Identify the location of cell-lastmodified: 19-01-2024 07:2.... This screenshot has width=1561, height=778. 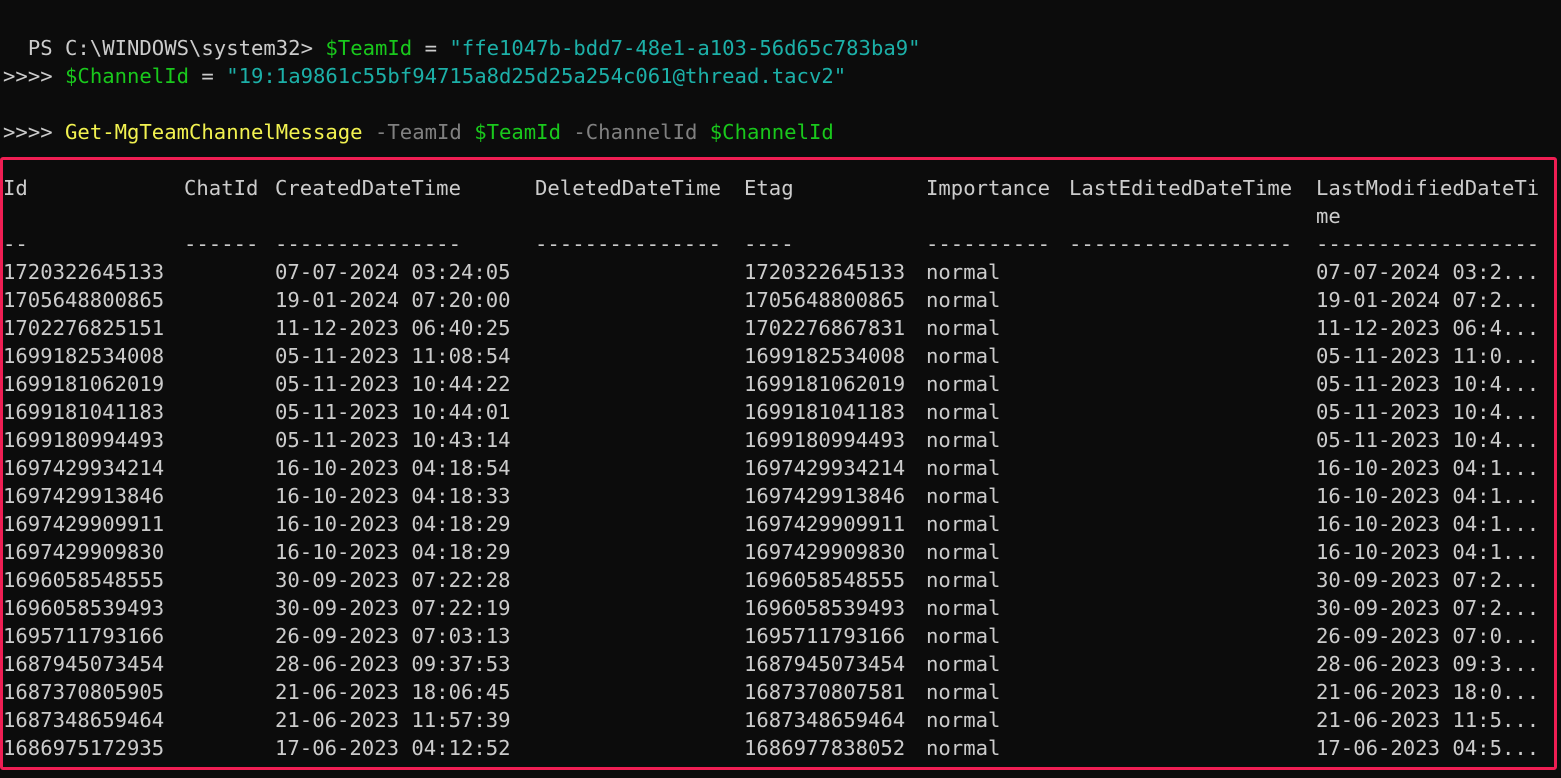
(1428, 300).